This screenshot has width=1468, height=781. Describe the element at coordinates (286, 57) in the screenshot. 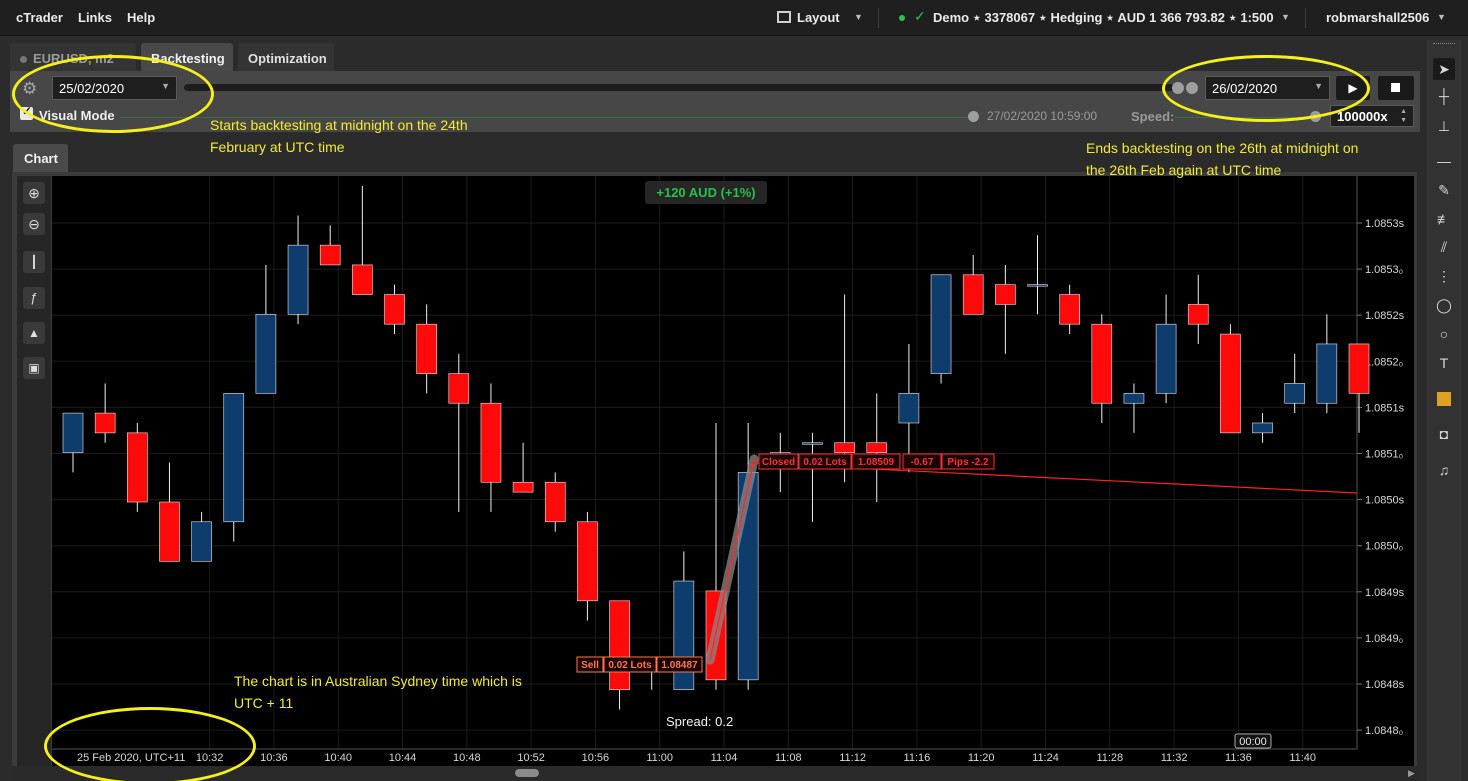

I see `tab-optimization: Optimization` at that location.